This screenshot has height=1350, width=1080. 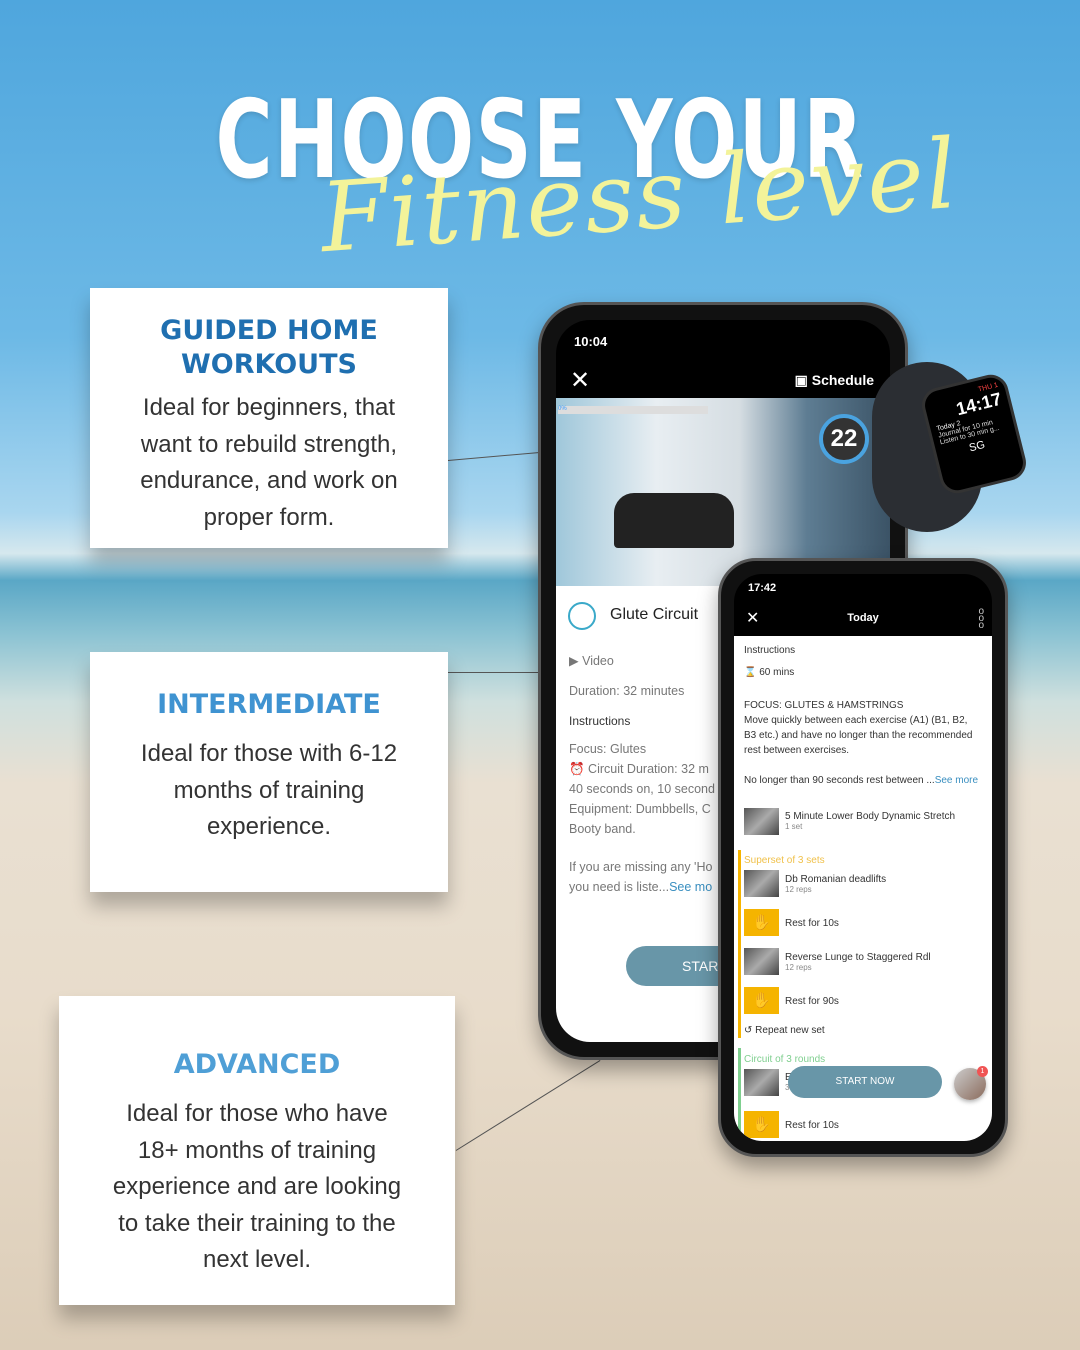 I want to click on exercise-item: Reverse Lunge to Staggered Rdl 12 reps, so click(x=888, y=962).